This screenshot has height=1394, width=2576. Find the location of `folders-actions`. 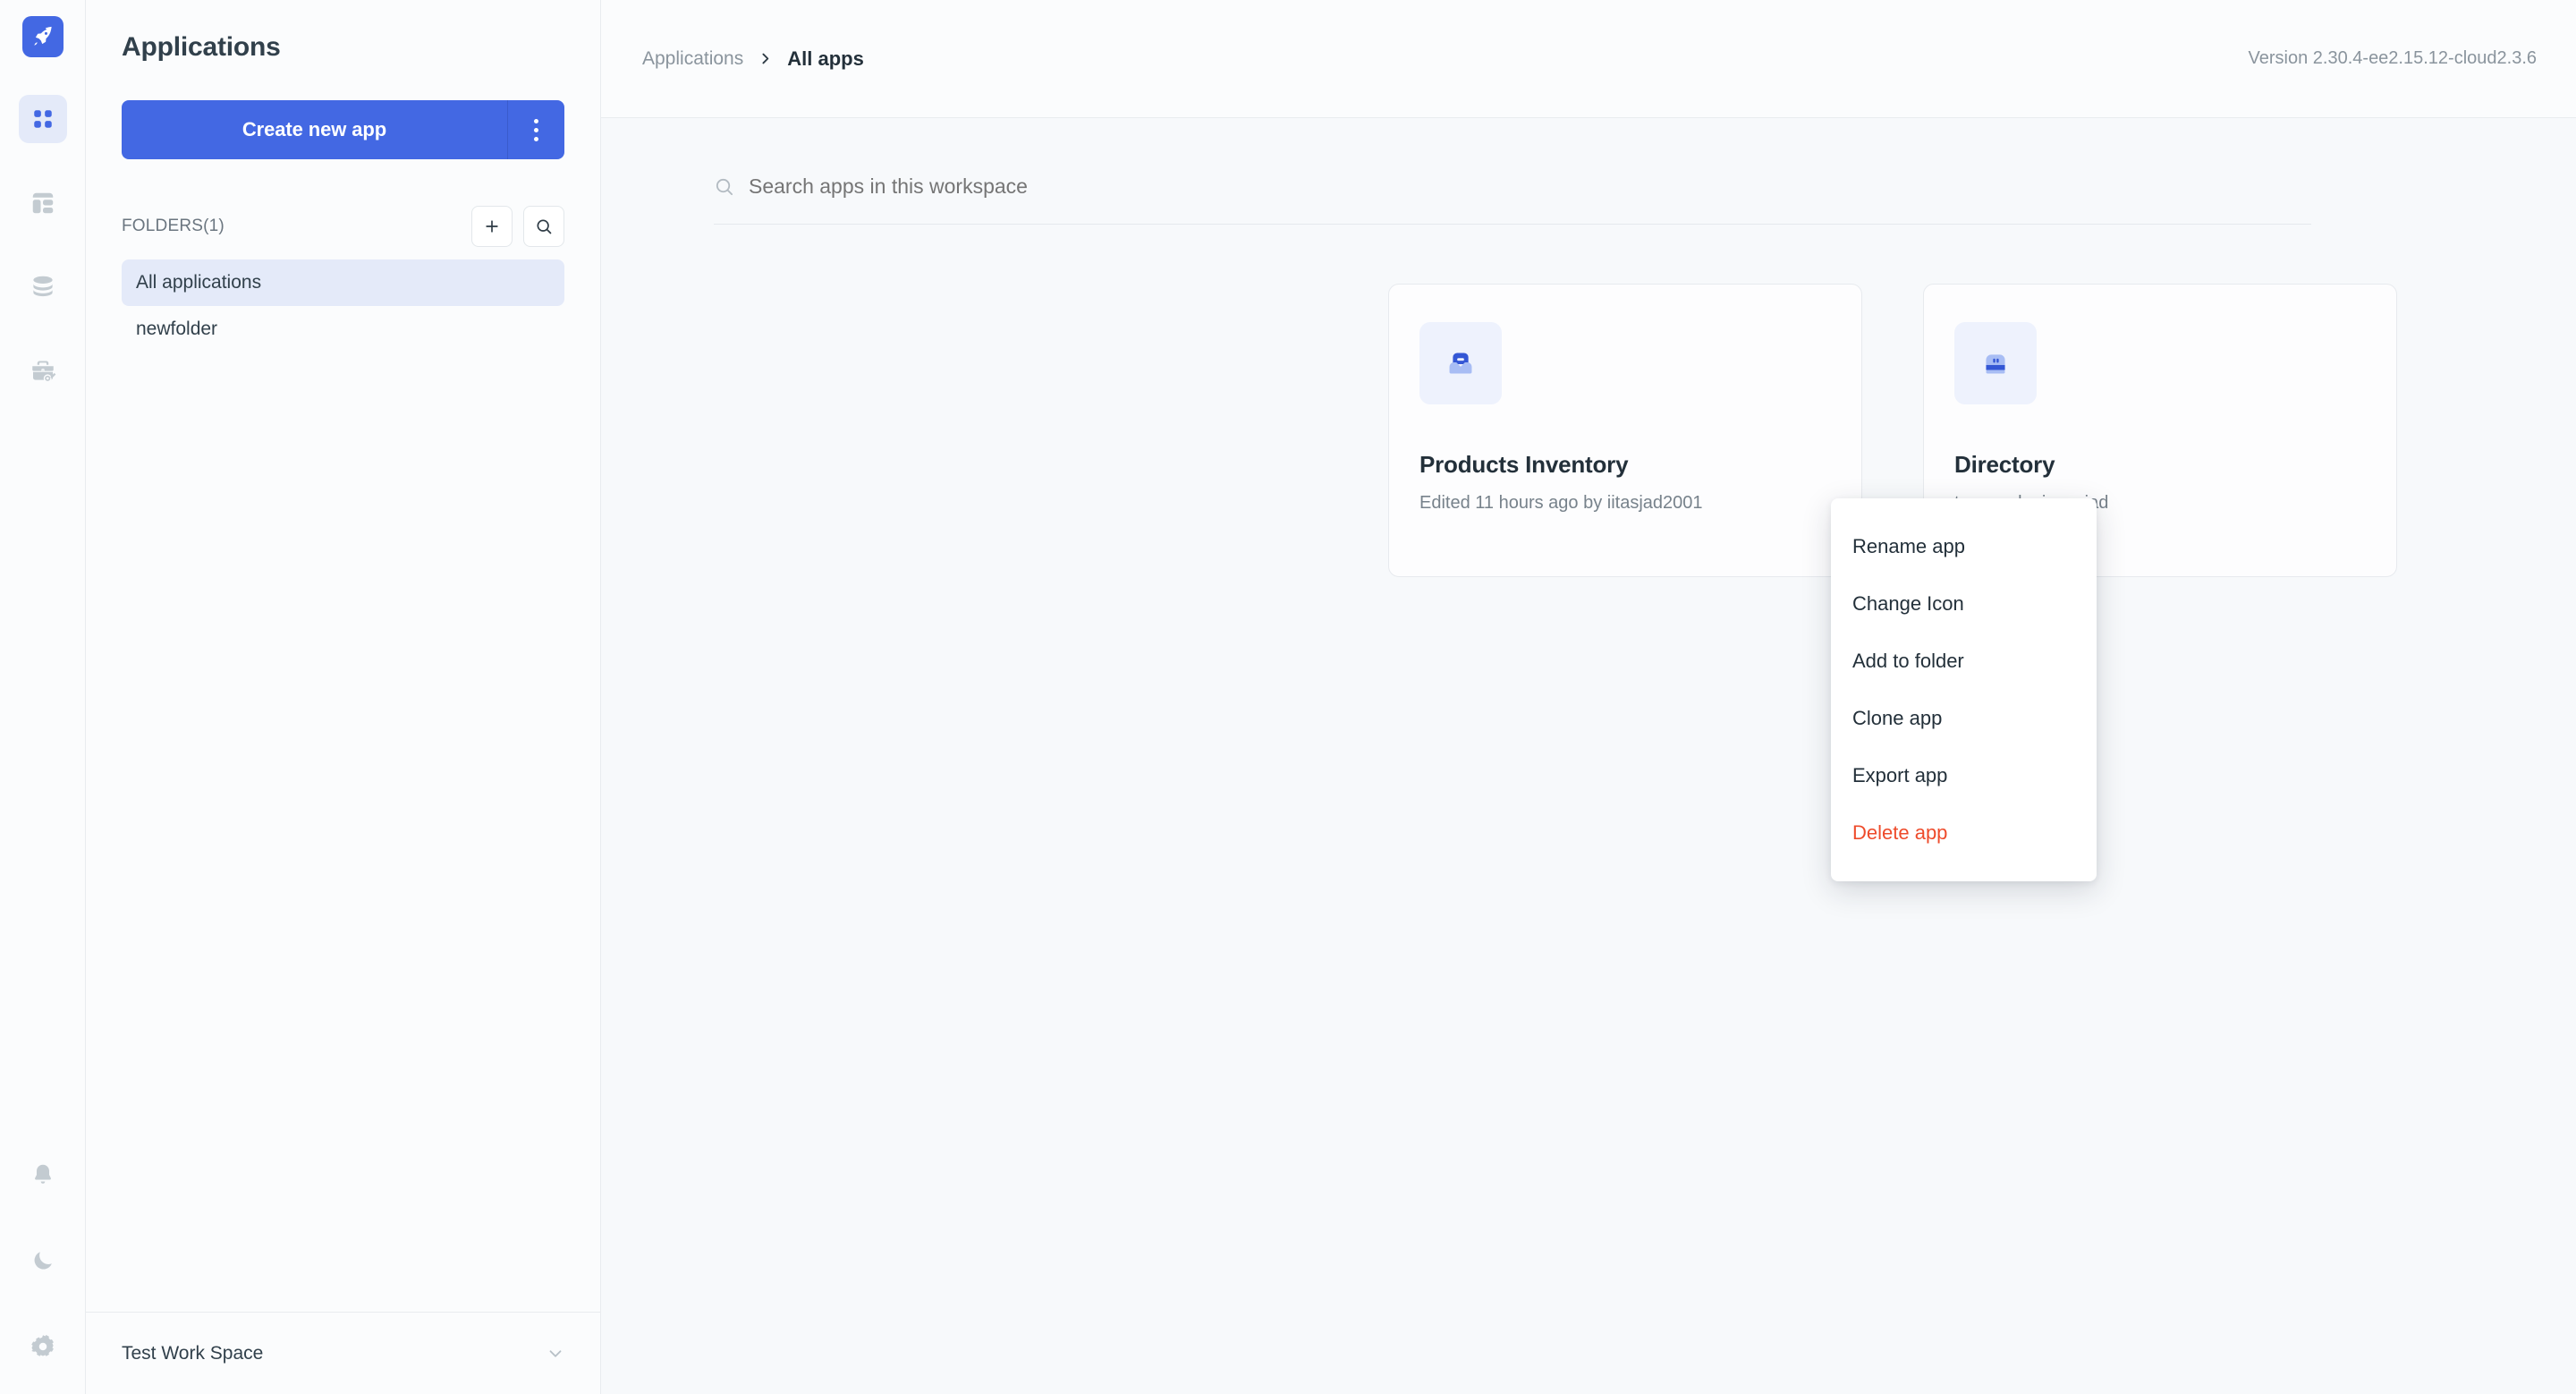

folders-actions is located at coordinates (517, 226).